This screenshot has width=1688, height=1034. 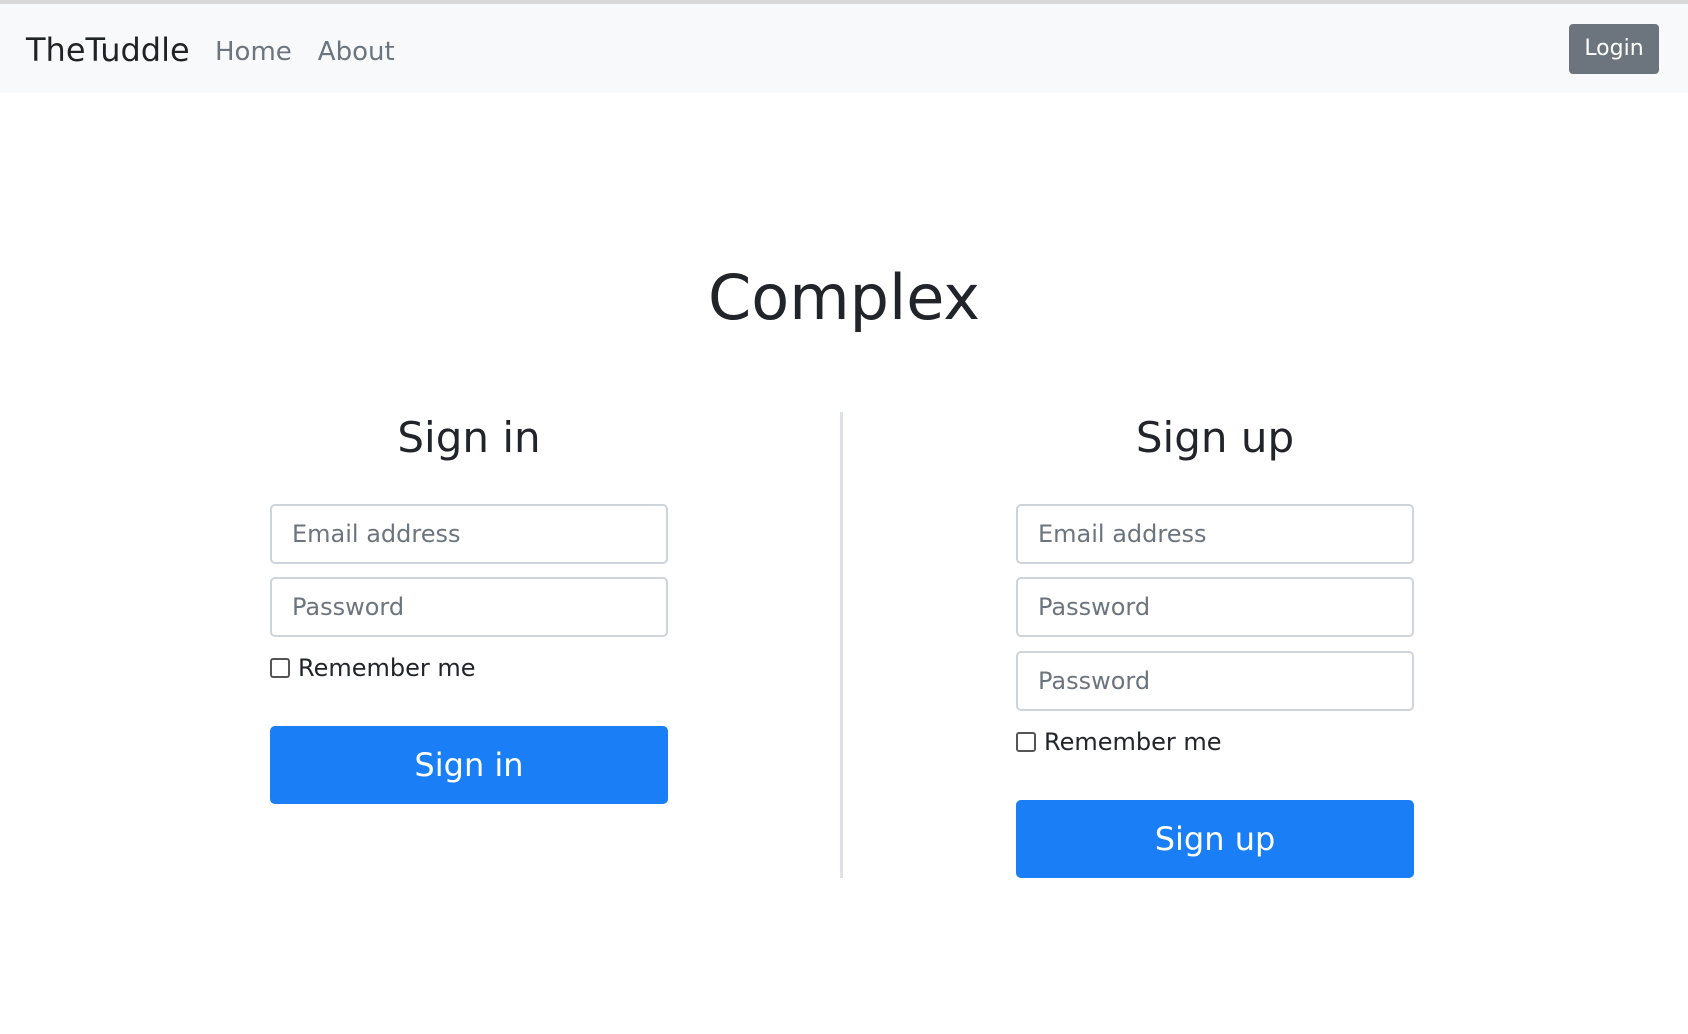 What do you see at coordinates (108, 50) in the screenshot?
I see `brand-logo: TheTuddle` at bounding box center [108, 50].